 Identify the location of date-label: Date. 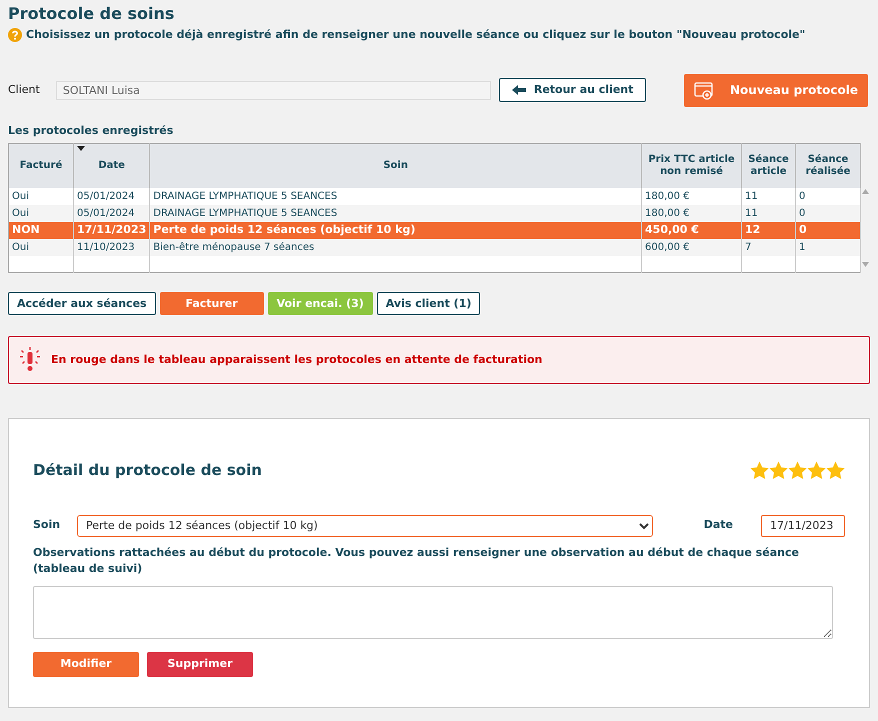
(718, 525).